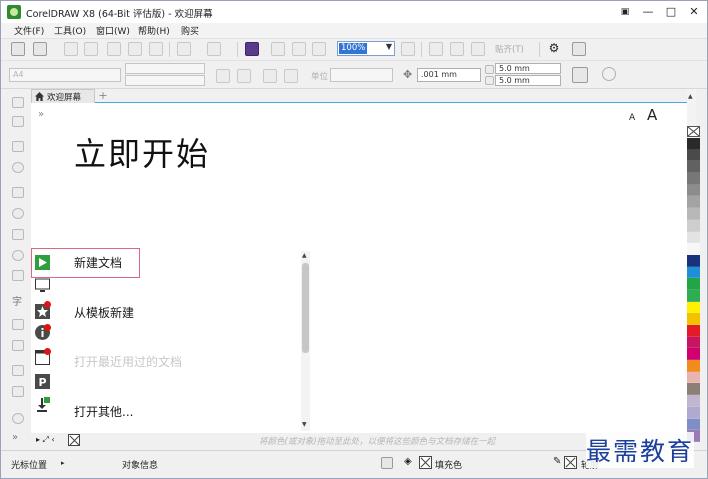  Describe the element at coordinates (70, 30) in the screenshot. I see `menu-tools: 工具(O)` at that location.